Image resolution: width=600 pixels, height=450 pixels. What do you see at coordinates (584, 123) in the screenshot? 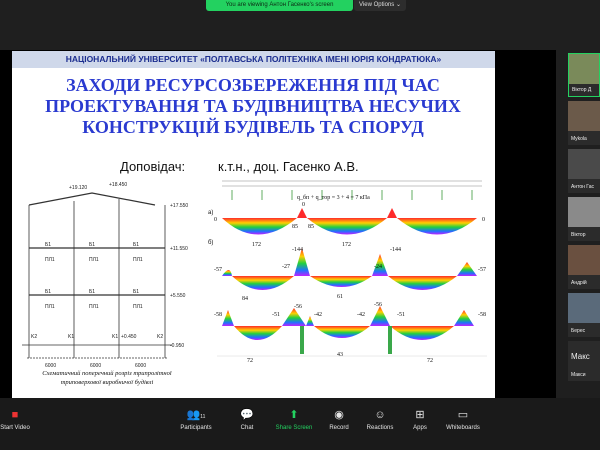
I see `participant-tile: Mykola` at bounding box center [584, 123].